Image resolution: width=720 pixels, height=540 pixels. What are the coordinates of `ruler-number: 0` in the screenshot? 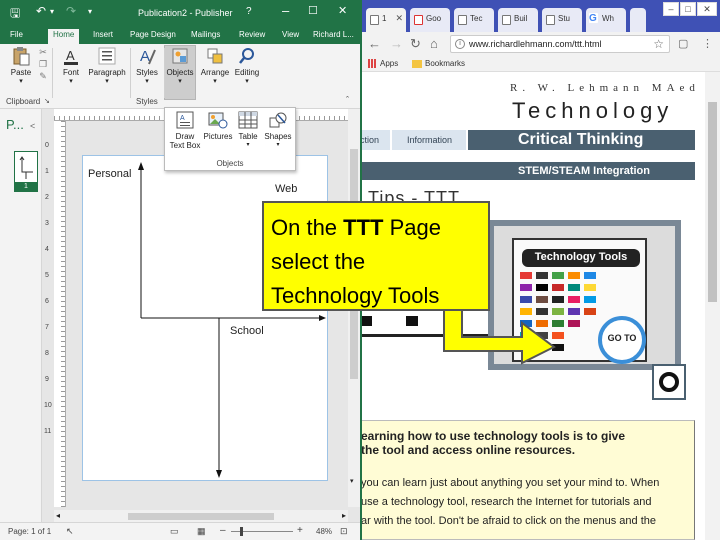 It's located at (47, 145).